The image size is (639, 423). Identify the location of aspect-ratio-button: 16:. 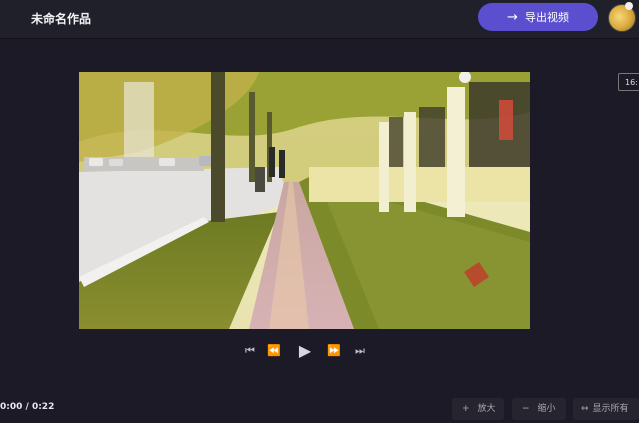
(628, 82).